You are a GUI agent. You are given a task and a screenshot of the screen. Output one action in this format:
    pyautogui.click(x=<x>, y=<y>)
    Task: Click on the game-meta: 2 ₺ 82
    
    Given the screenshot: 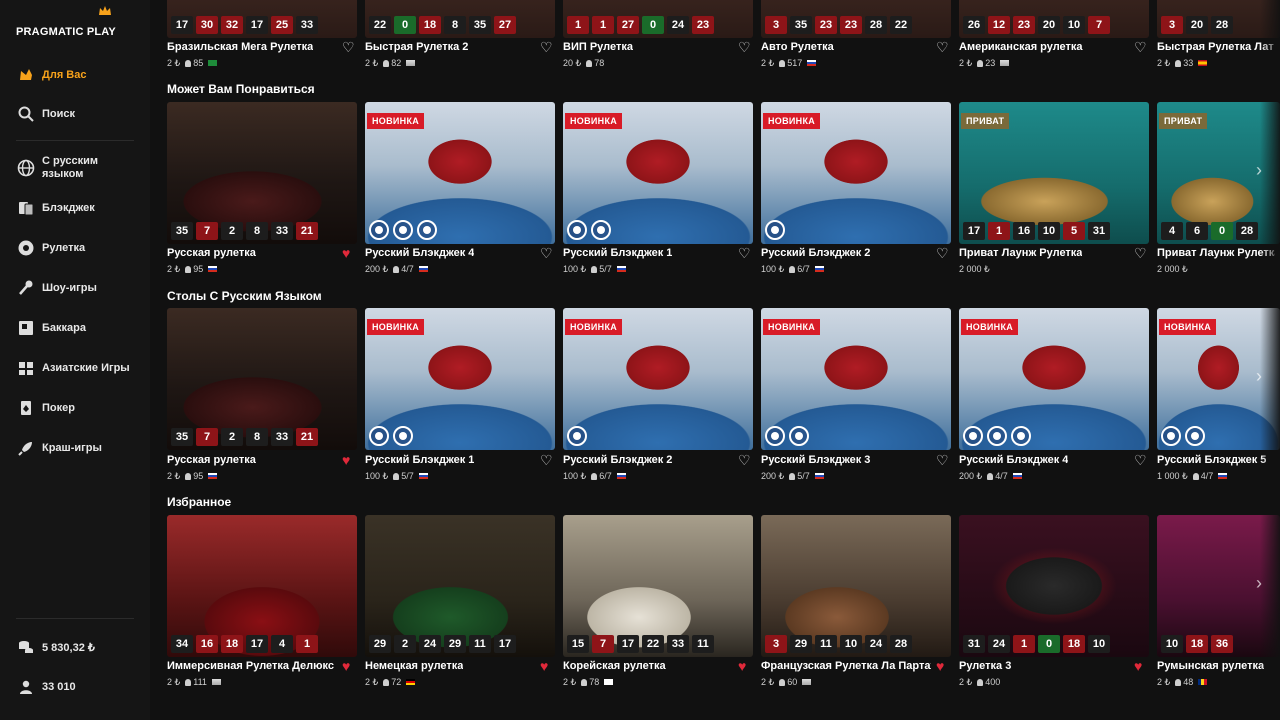 What is the action you would take?
    pyautogui.click(x=390, y=63)
    